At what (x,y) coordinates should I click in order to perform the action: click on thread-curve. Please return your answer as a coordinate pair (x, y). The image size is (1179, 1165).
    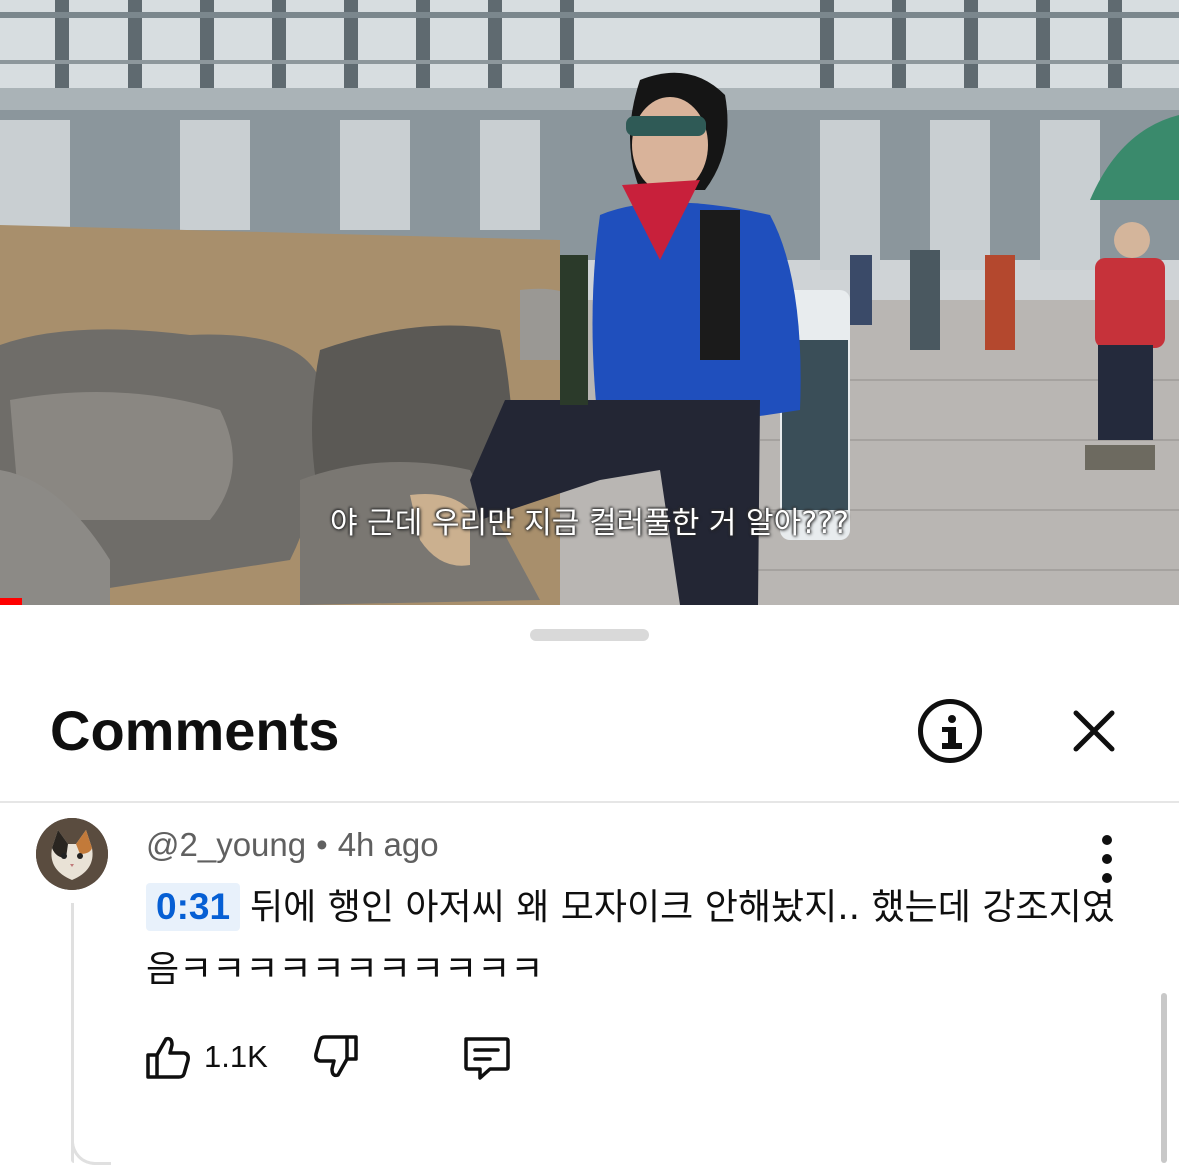
    Looking at the image, I should click on (91, 1145).